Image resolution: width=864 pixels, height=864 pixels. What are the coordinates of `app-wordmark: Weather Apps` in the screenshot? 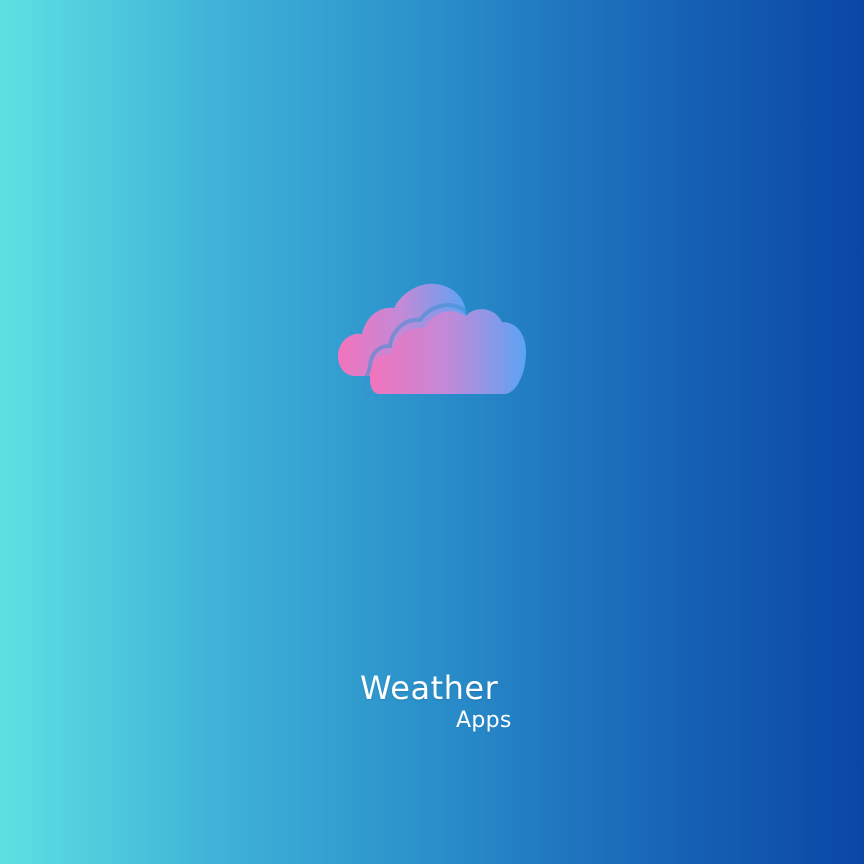 It's located at (441, 708).